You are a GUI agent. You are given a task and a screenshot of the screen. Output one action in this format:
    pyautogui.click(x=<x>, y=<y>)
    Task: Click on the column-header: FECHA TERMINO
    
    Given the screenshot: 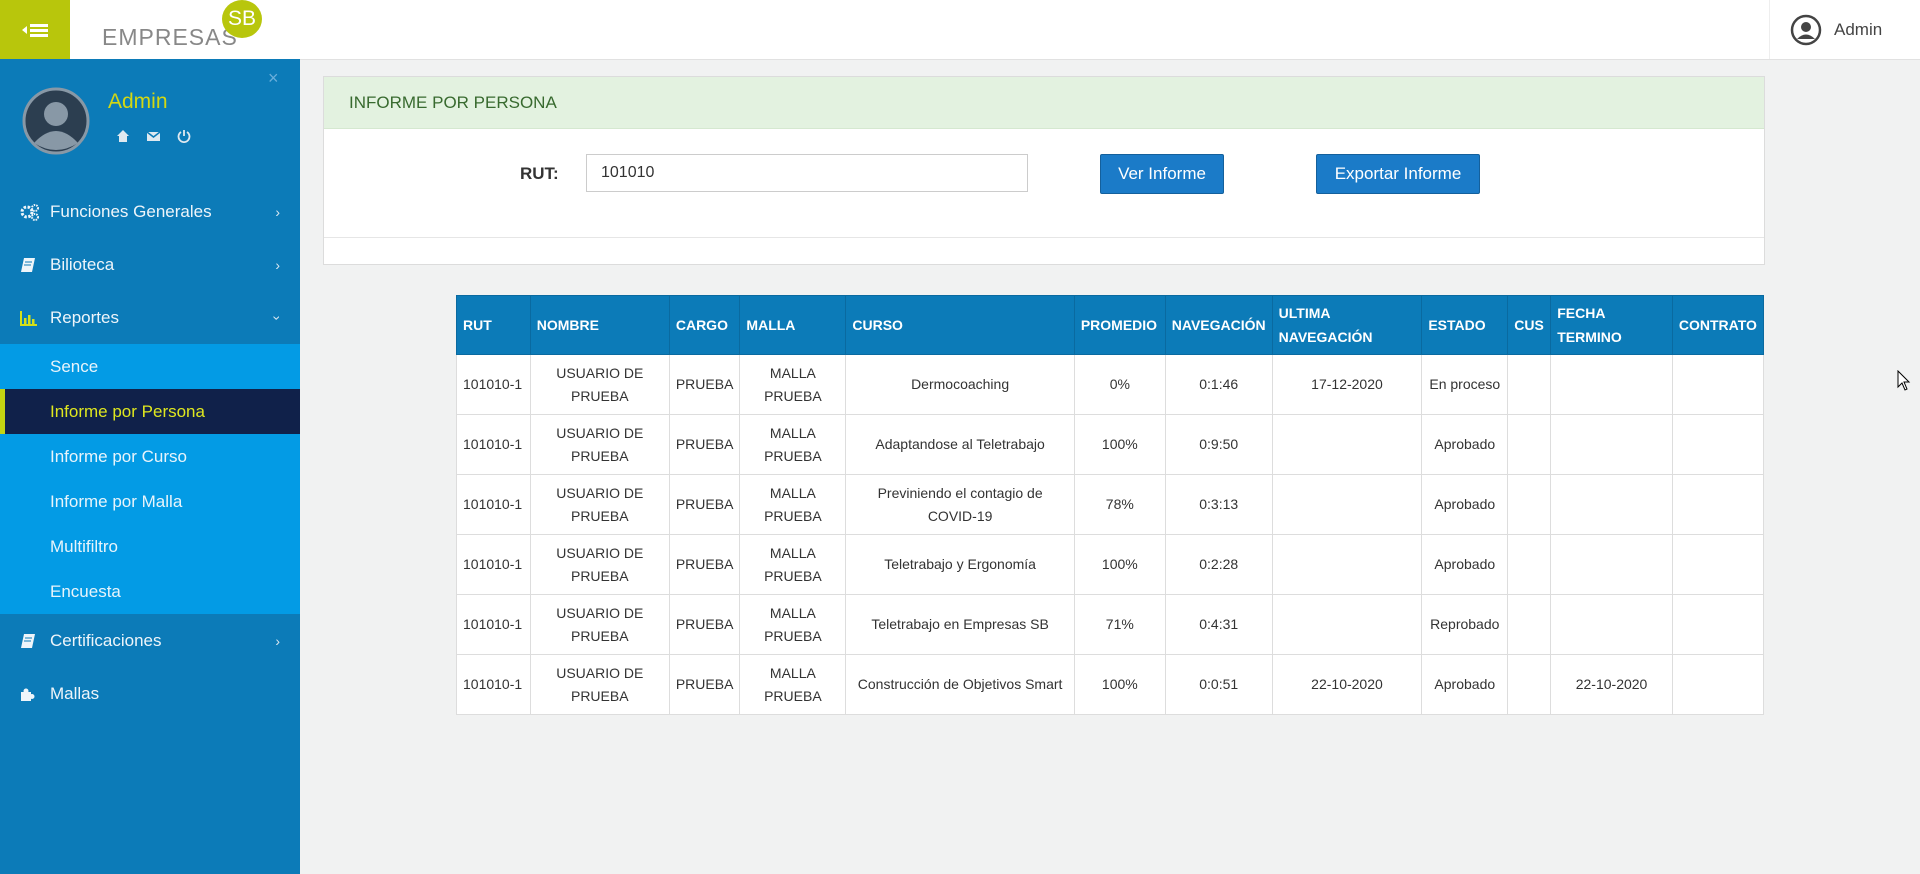 What is the action you would take?
    pyautogui.click(x=1611, y=325)
    